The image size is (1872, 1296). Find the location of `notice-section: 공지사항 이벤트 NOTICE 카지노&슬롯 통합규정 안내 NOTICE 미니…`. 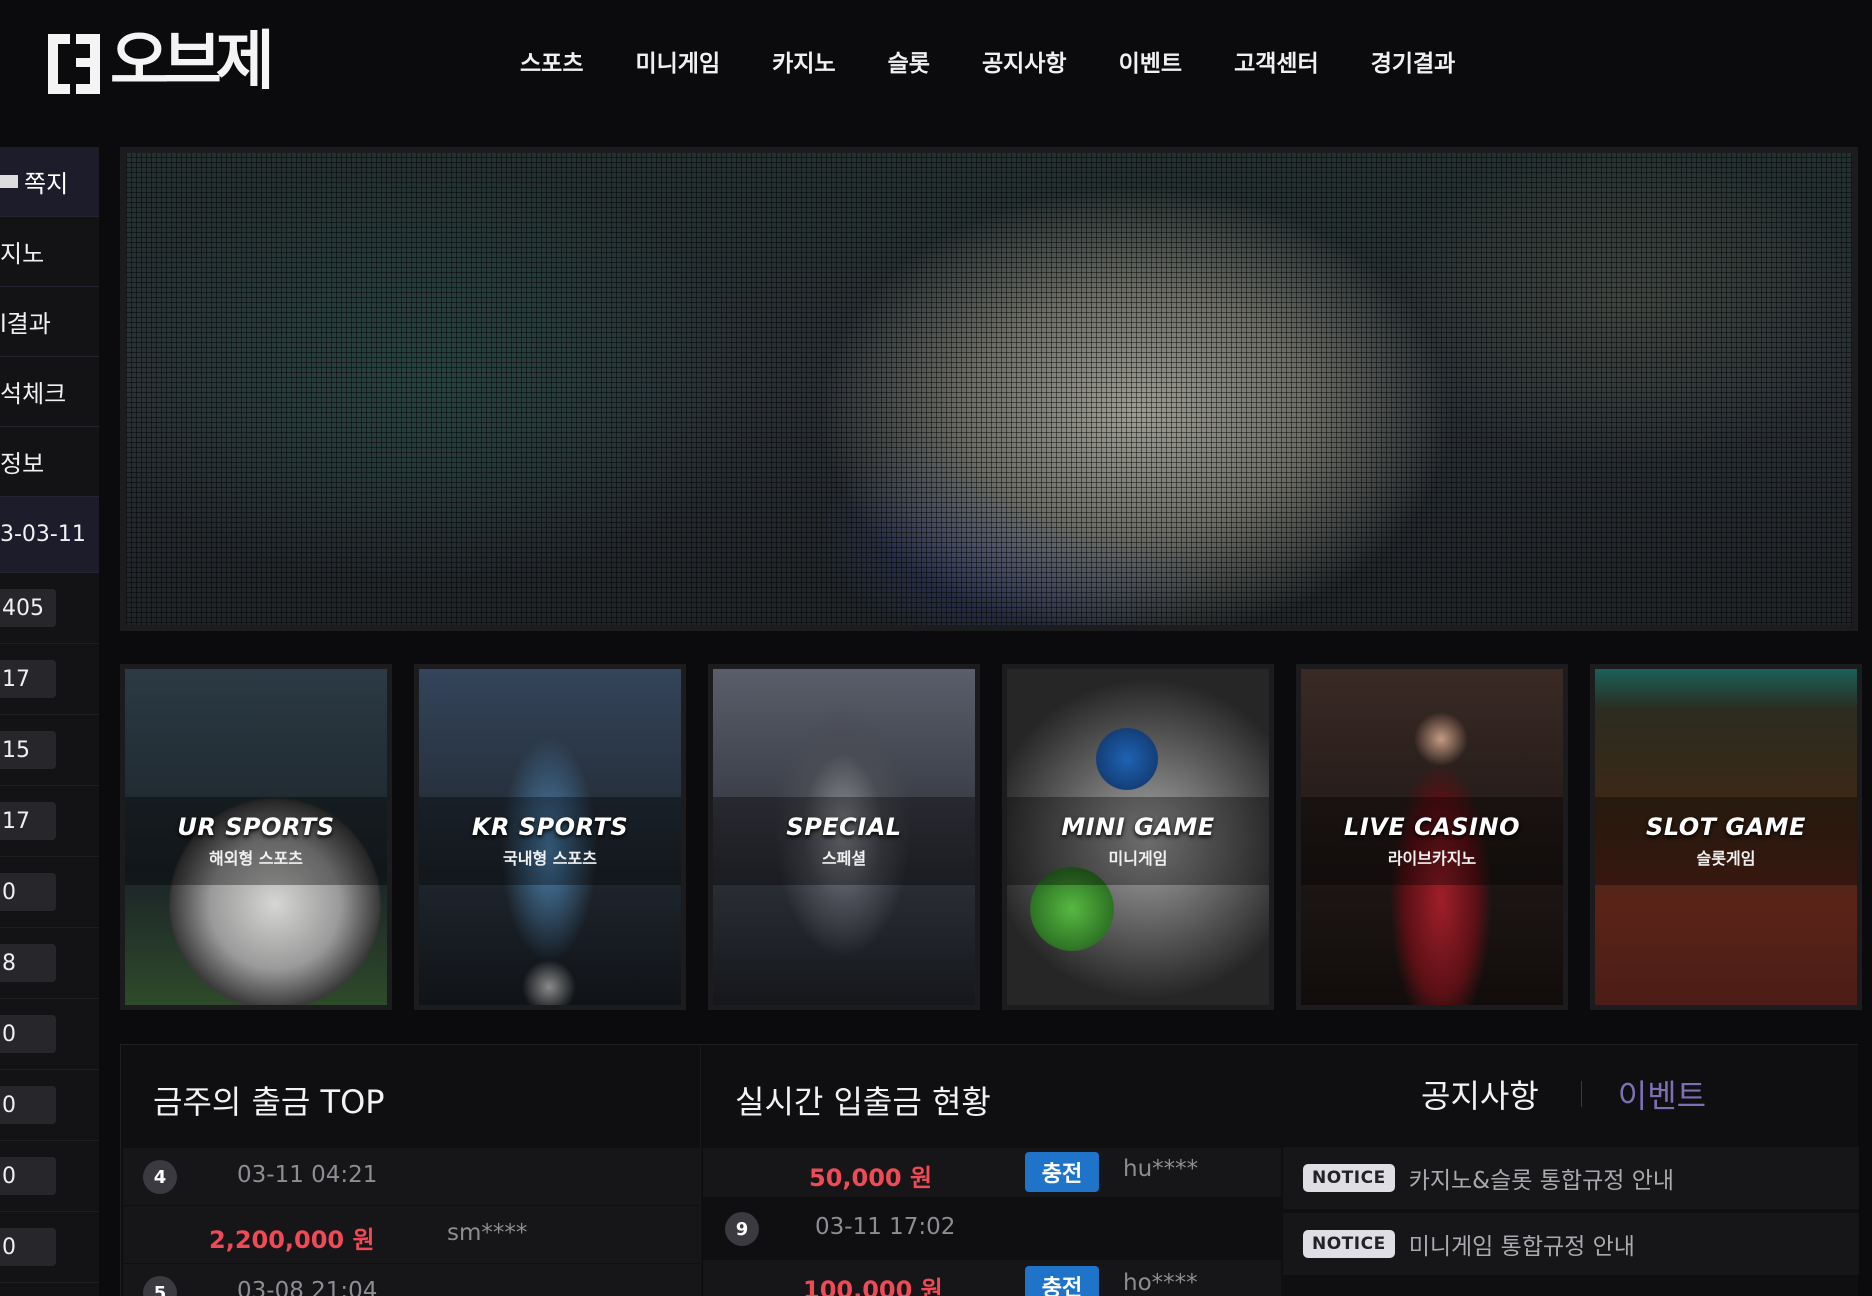

notice-section: 공지사항 이벤트 NOTICE 카지노&슬롯 통합규정 안내 NOTICE 미니… is located at coordinates (1571, 1170).